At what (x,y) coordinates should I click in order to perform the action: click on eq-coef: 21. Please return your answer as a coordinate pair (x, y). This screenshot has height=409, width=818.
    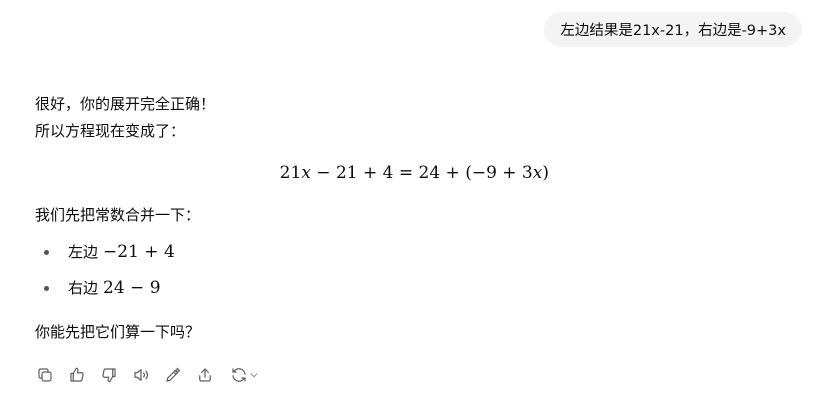
    Looking at the image, I should click on (290, 173).